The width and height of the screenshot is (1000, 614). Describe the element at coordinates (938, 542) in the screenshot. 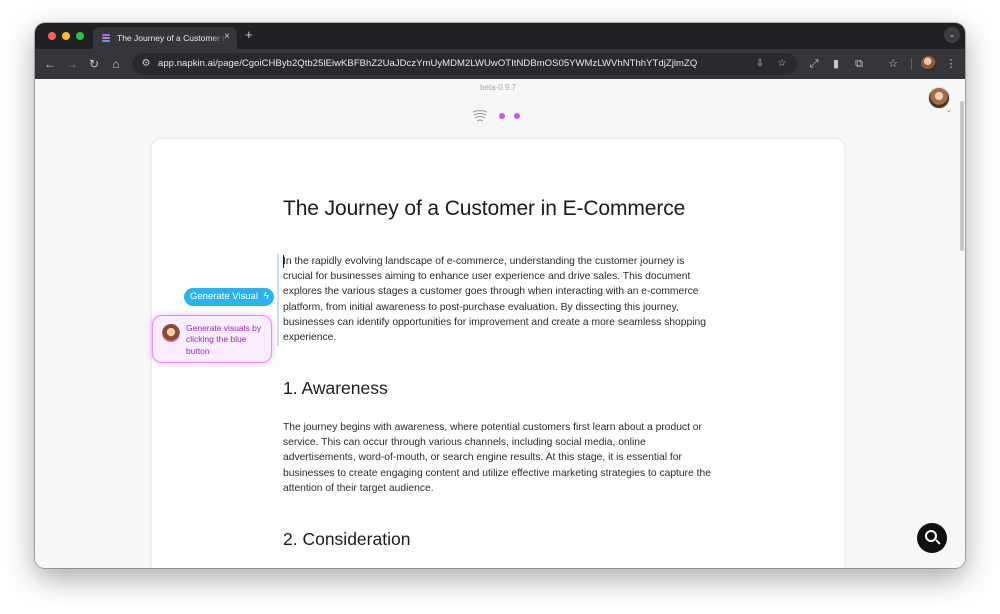

I see `search-icon-handle` at that location.